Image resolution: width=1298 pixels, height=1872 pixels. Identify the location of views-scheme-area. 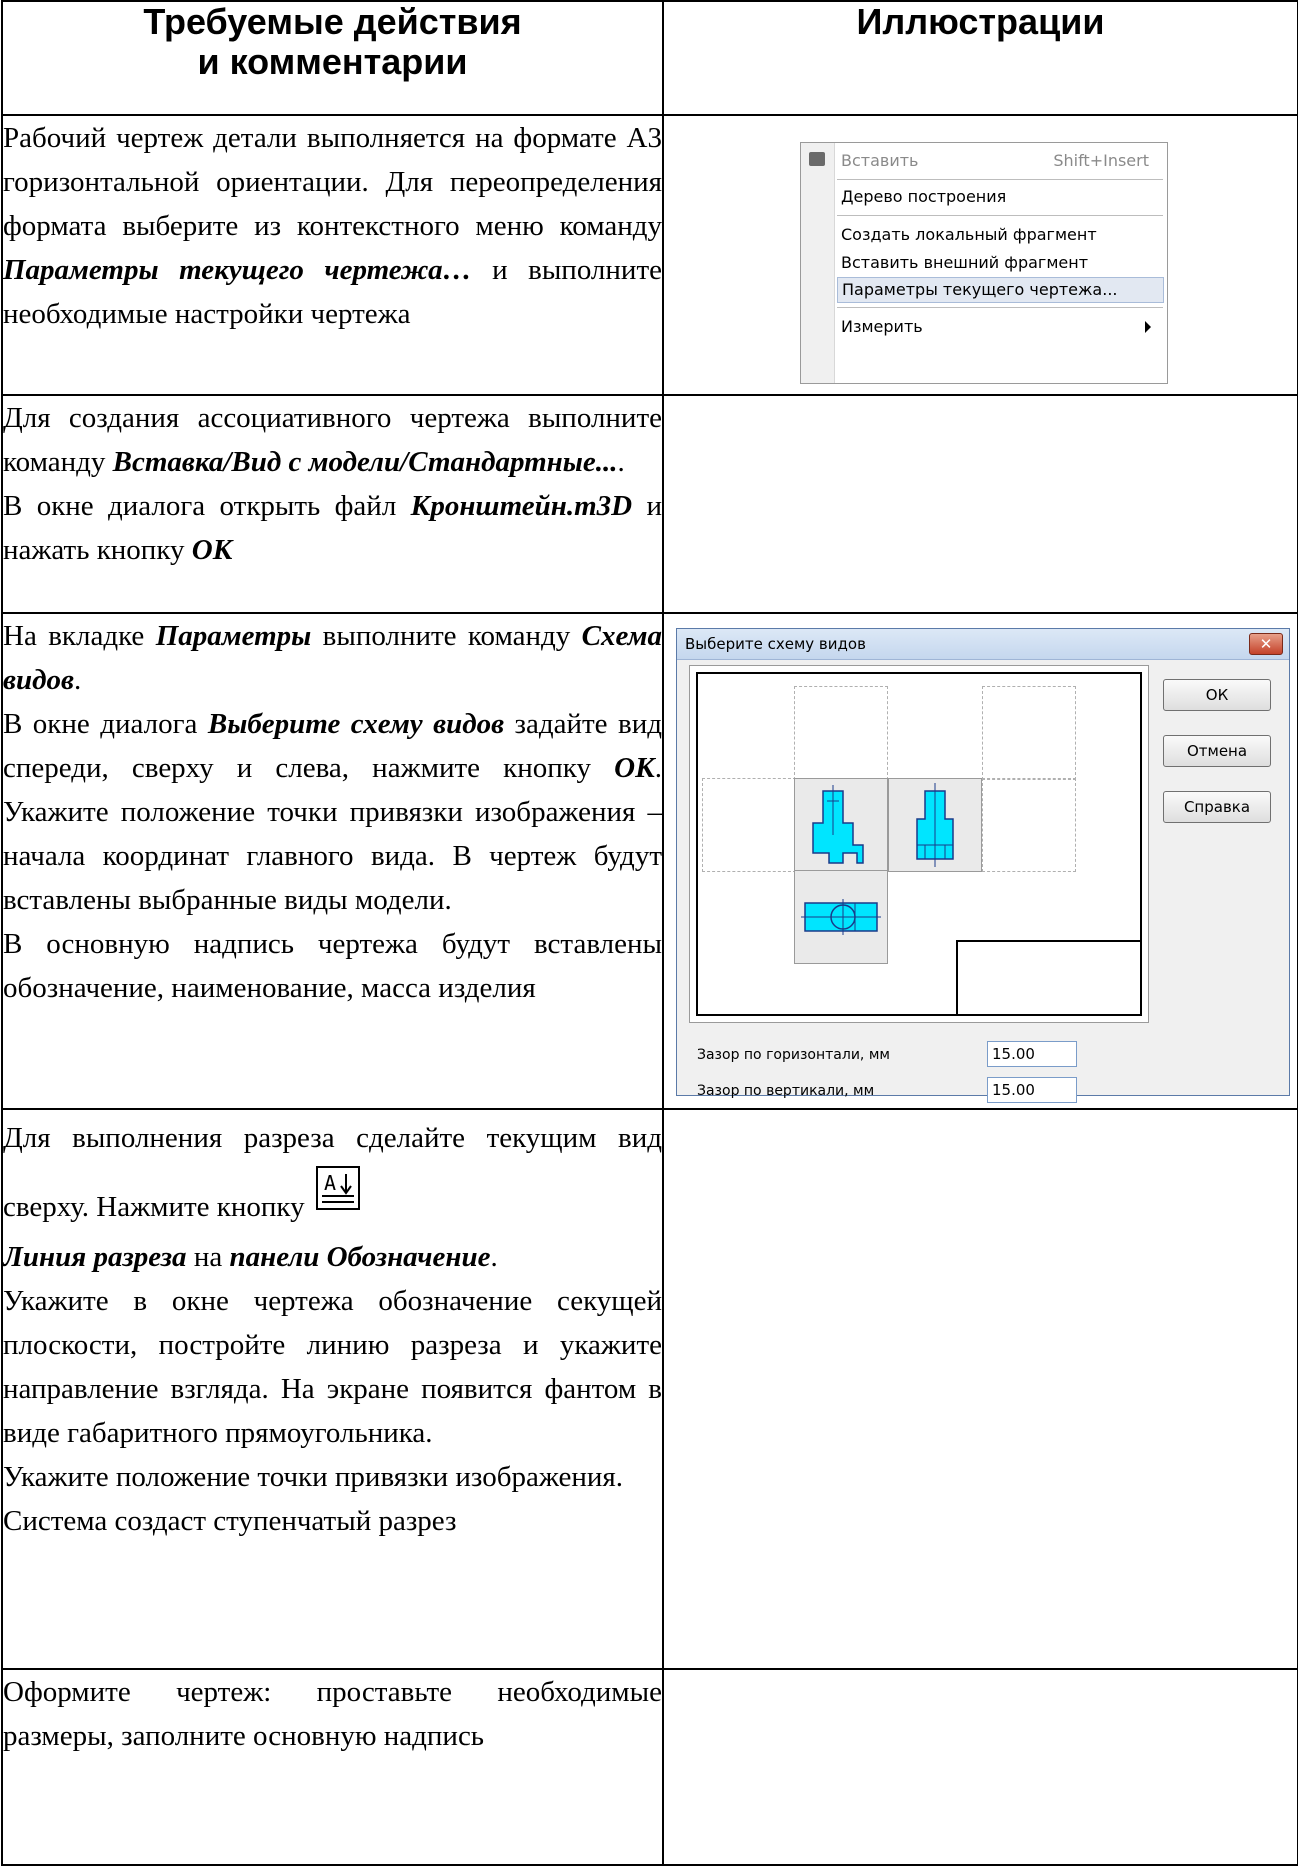
(919, 844).